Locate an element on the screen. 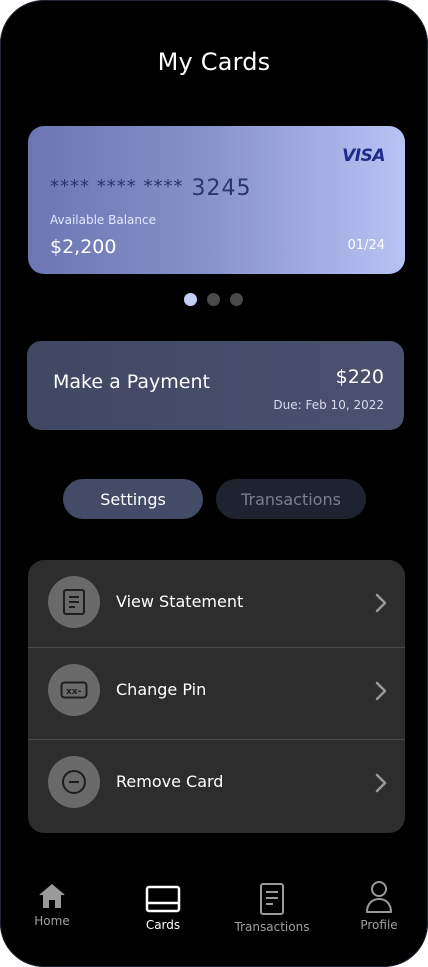  nav-cards: Cards is located at coordinates (163, 908).